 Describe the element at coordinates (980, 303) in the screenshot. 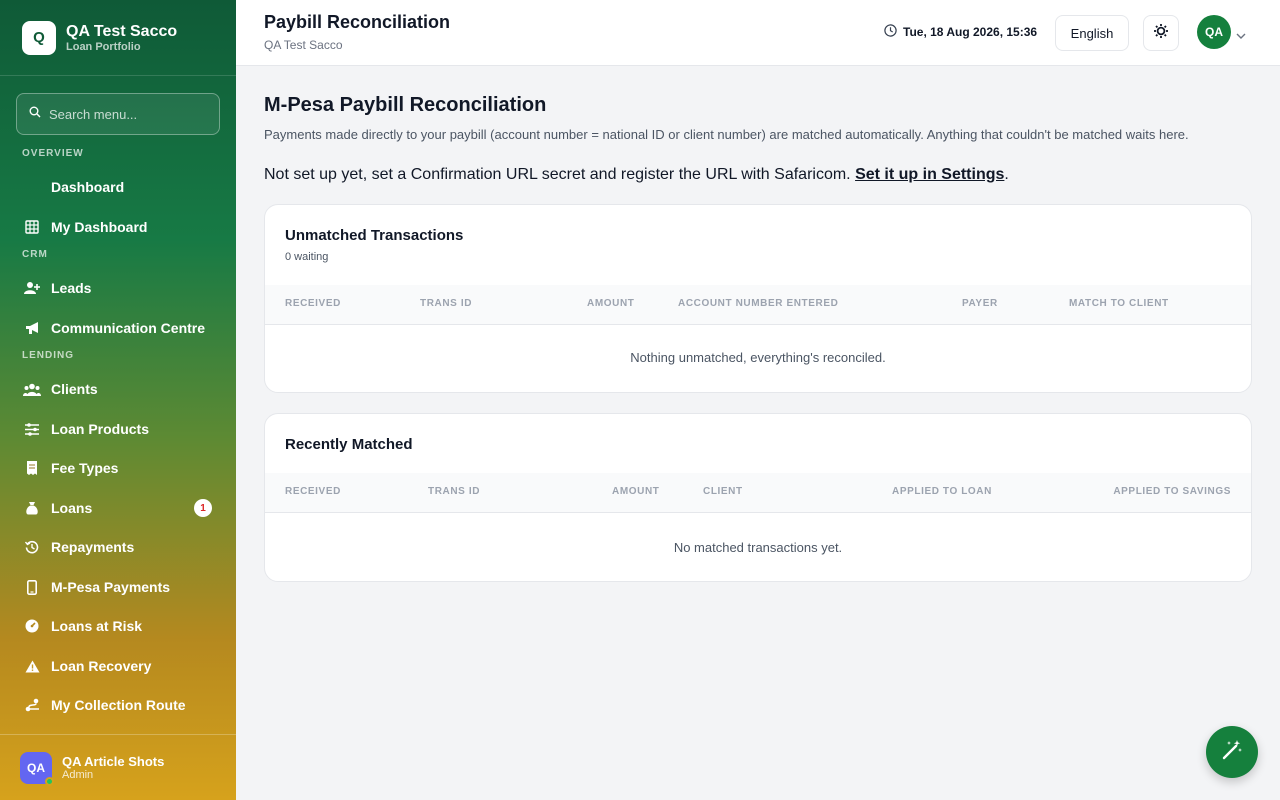

I see `column-header: PAYER` at that location.